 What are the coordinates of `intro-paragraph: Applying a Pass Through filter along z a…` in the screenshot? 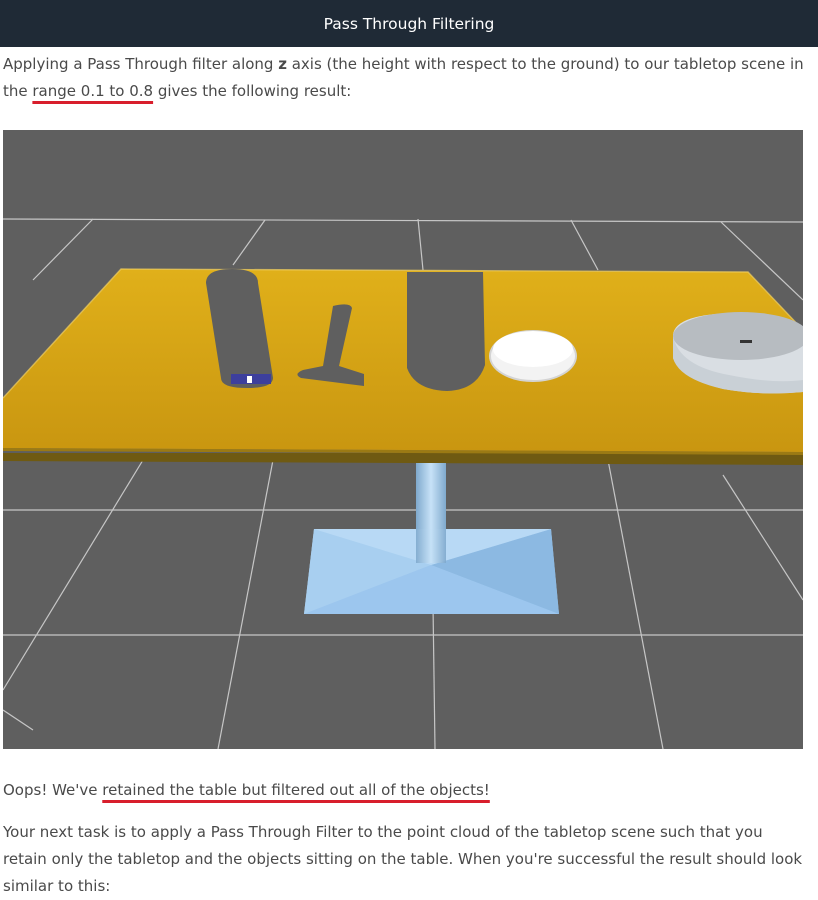 It's located at (407, 78).